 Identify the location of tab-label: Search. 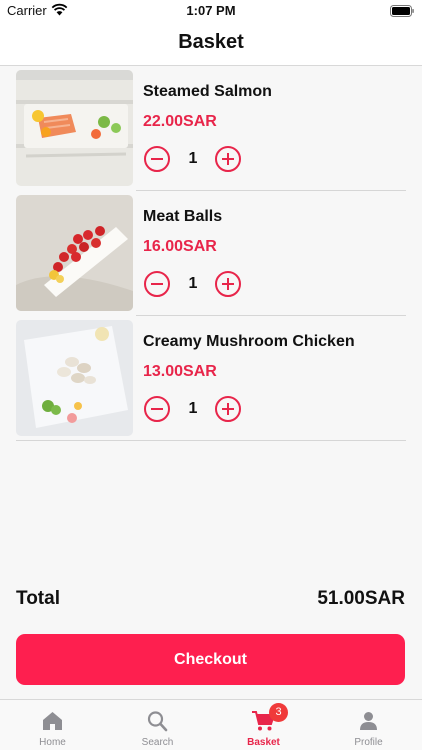
(157, 742).